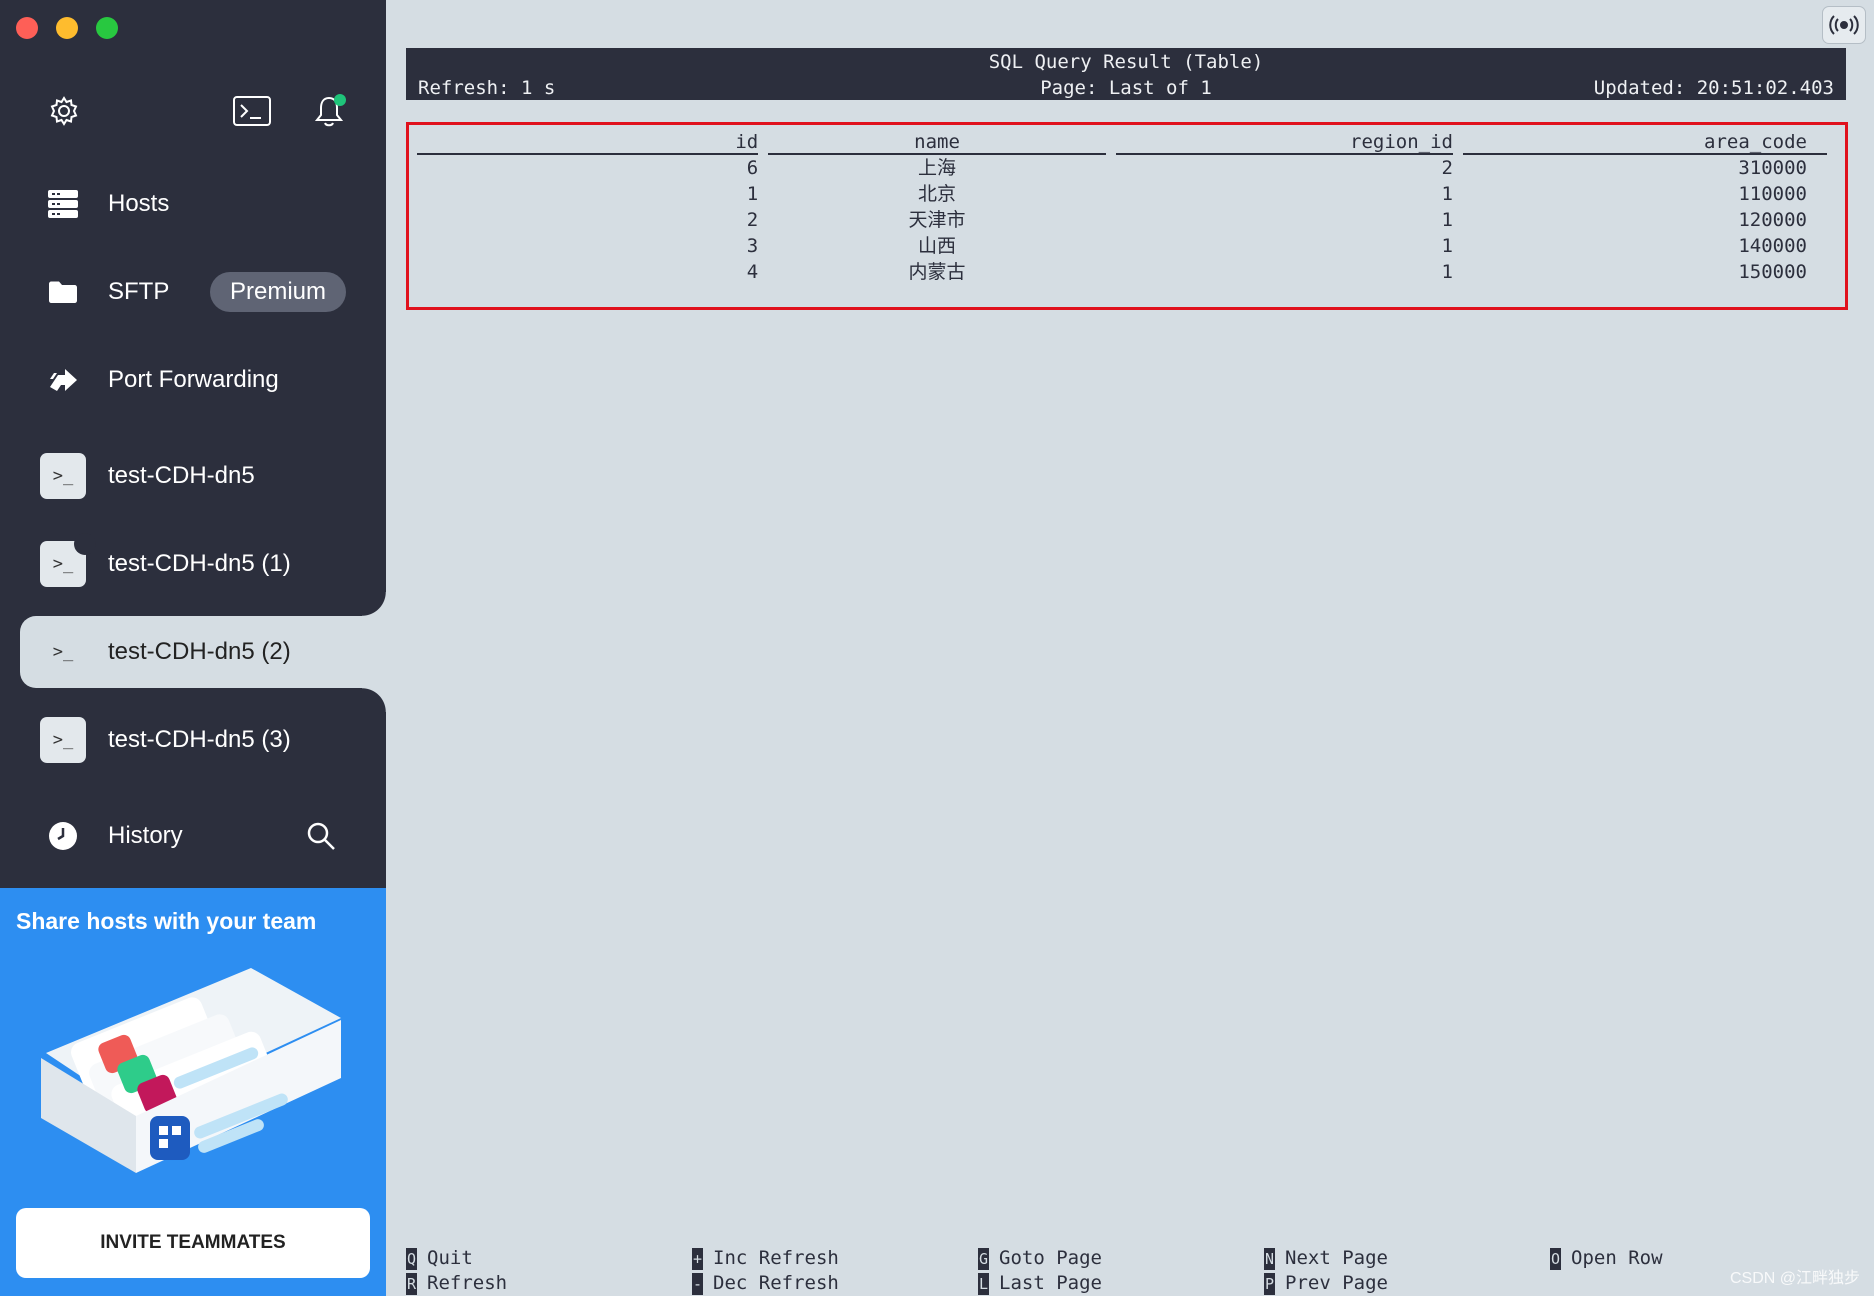 The height and width of the screenshot is (1296, 1874). I want to click on sidebar-item-label: Port Forwarding, so click(193, 379).